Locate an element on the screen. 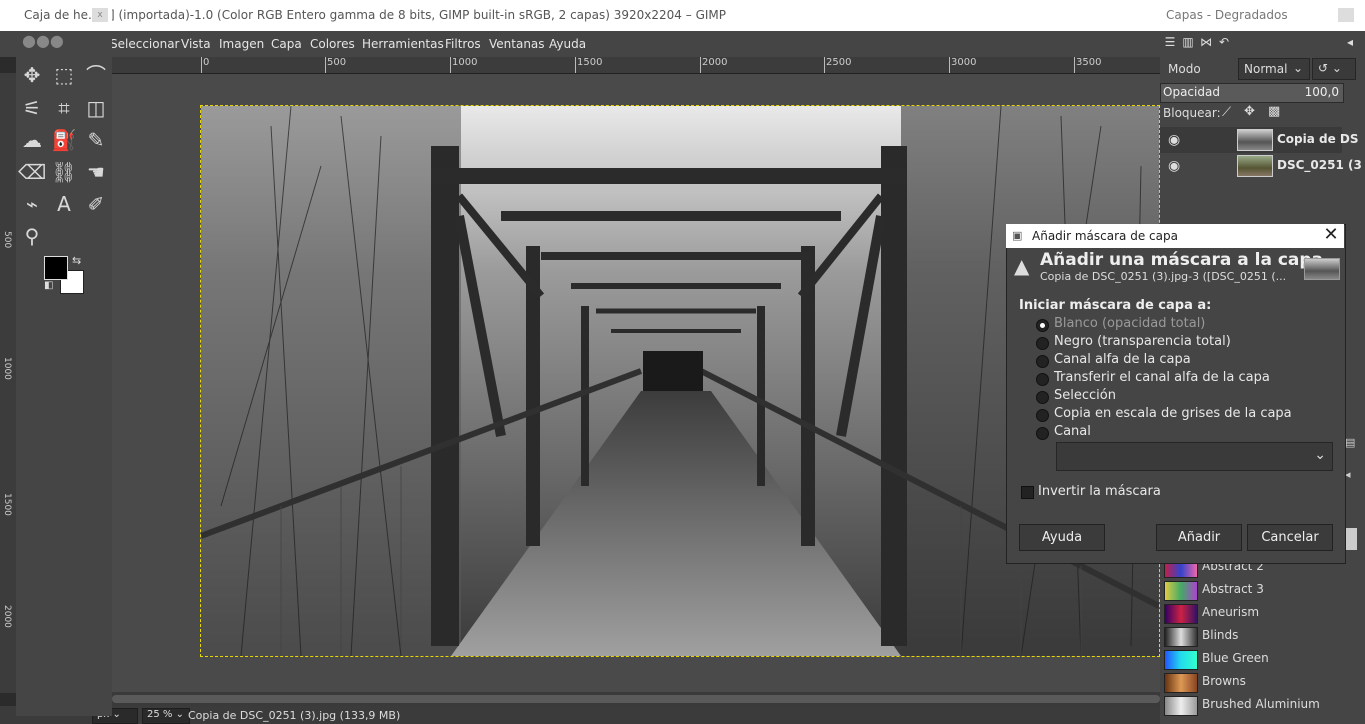  gradient-item: Brushed Aluminium is located at coordinates (1251, 705).